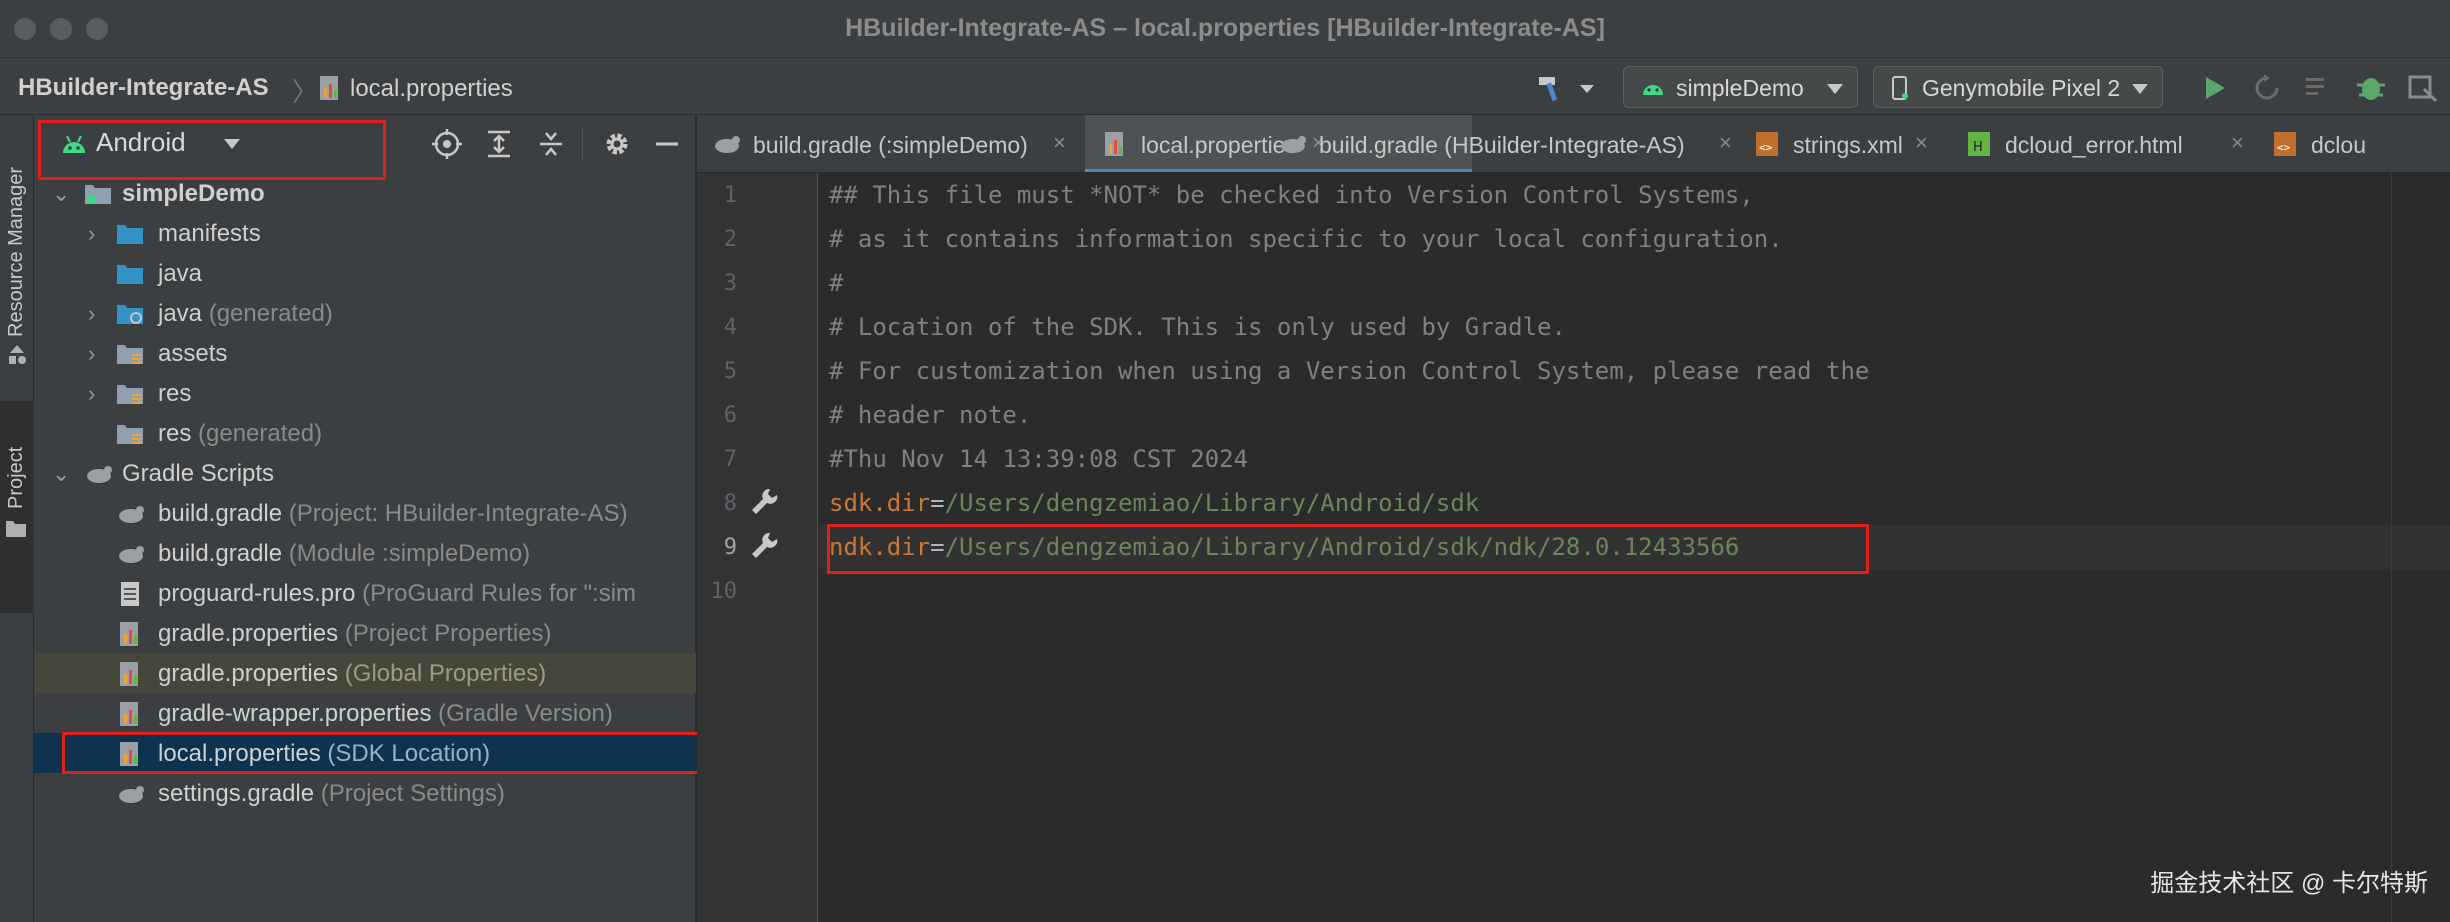 The height and width of the screenshot is (922, 2450). I want to click on device-select: Genymobile Pixel 2, so click(2018, 87).